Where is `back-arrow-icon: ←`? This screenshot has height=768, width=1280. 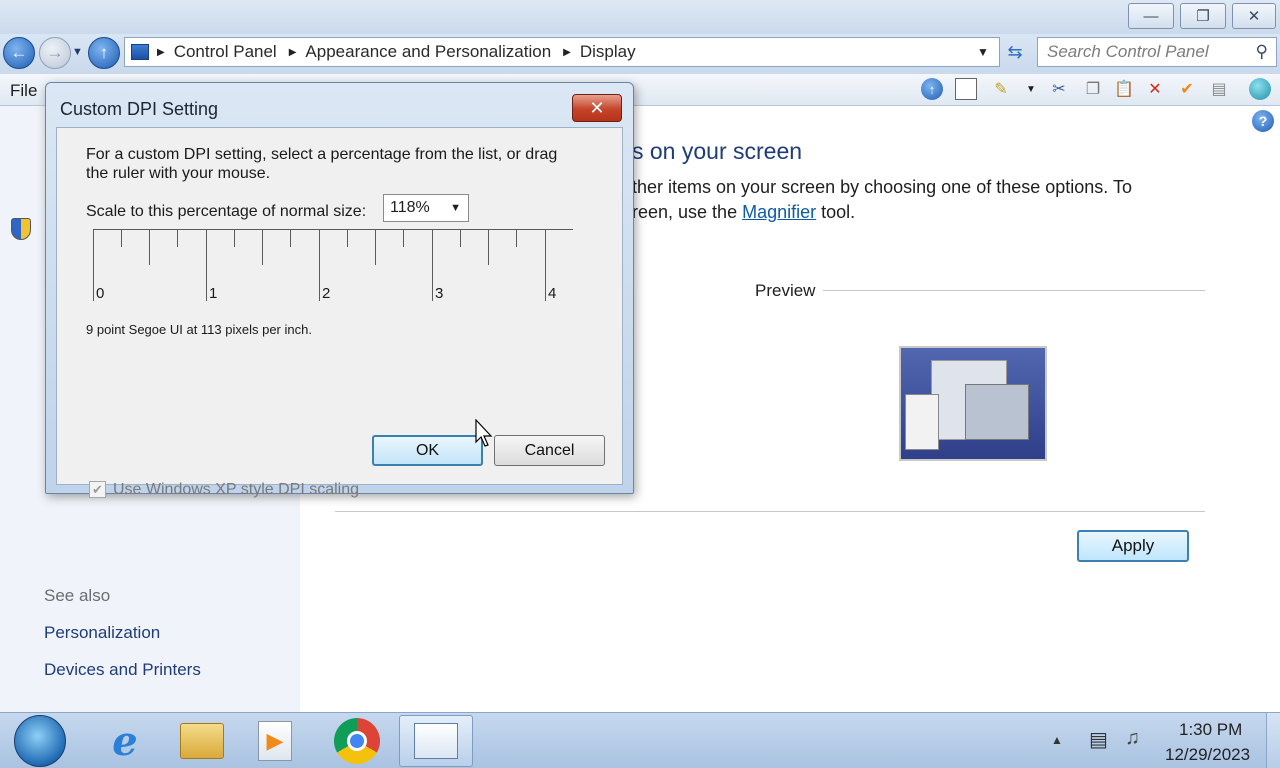
back-arrow-icon: ← is located at coordinates (19, 52).